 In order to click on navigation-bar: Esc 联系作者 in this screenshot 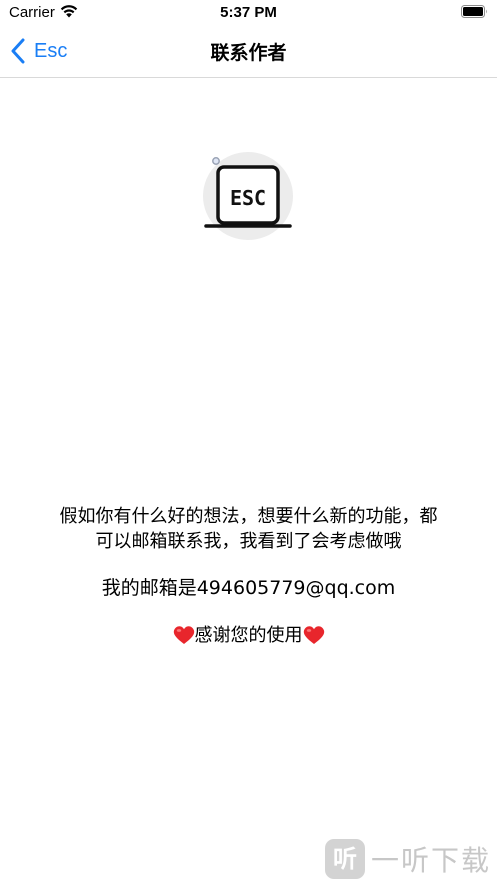, I will do `click(248, 52)`.